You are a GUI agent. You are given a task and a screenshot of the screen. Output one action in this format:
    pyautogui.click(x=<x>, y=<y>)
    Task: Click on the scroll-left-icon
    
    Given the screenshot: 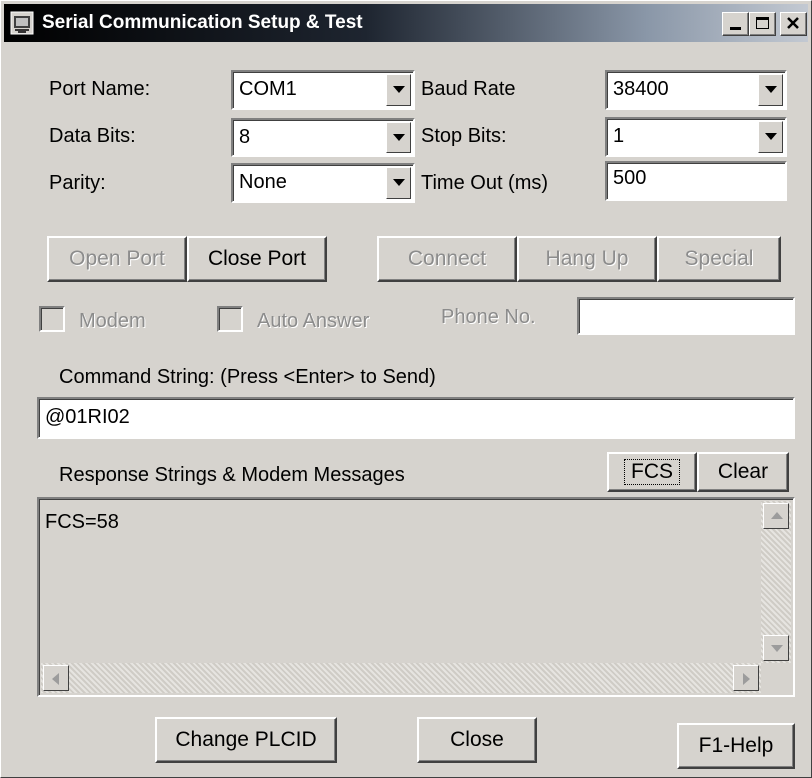 What is the action you would take?
    pyautogui.click(x=56, y=678)
    